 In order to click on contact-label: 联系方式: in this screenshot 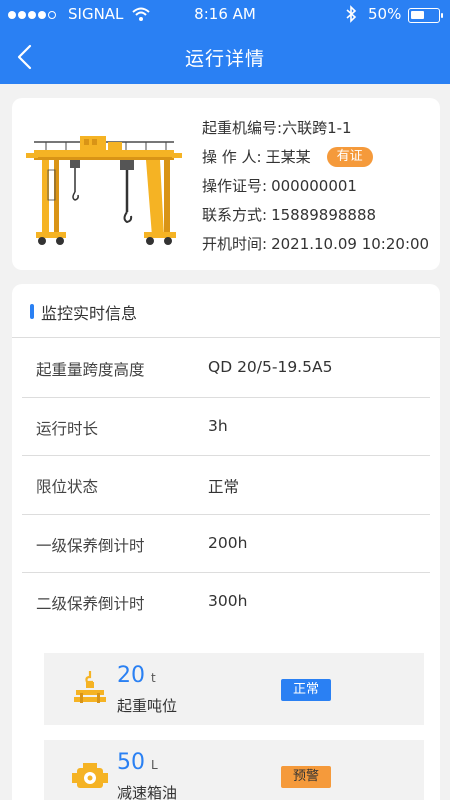, I will do `click(235, 214)`.